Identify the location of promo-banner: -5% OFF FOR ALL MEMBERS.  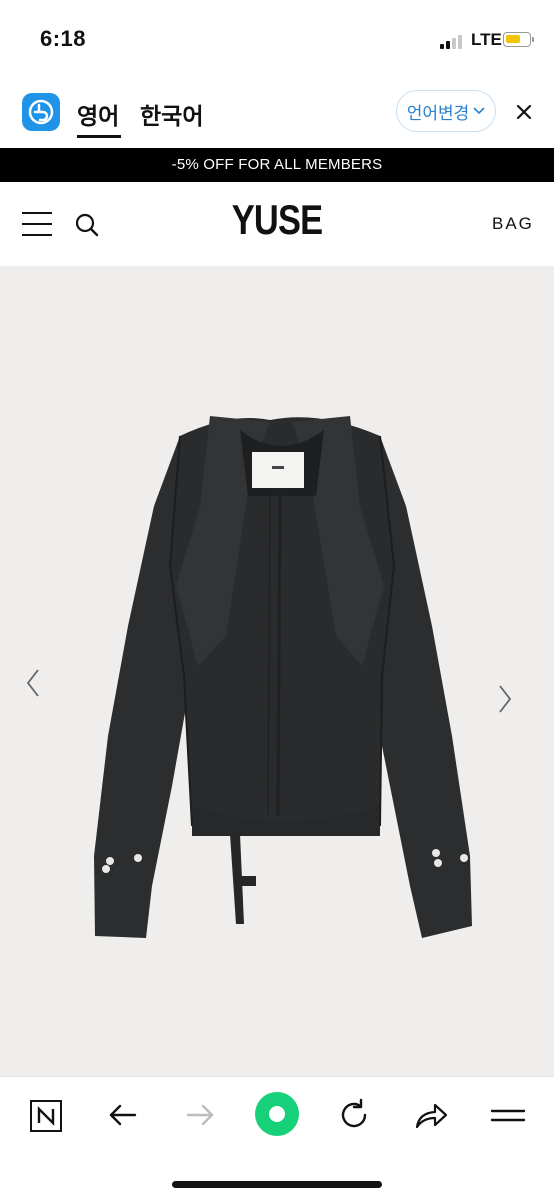
(277, 165).